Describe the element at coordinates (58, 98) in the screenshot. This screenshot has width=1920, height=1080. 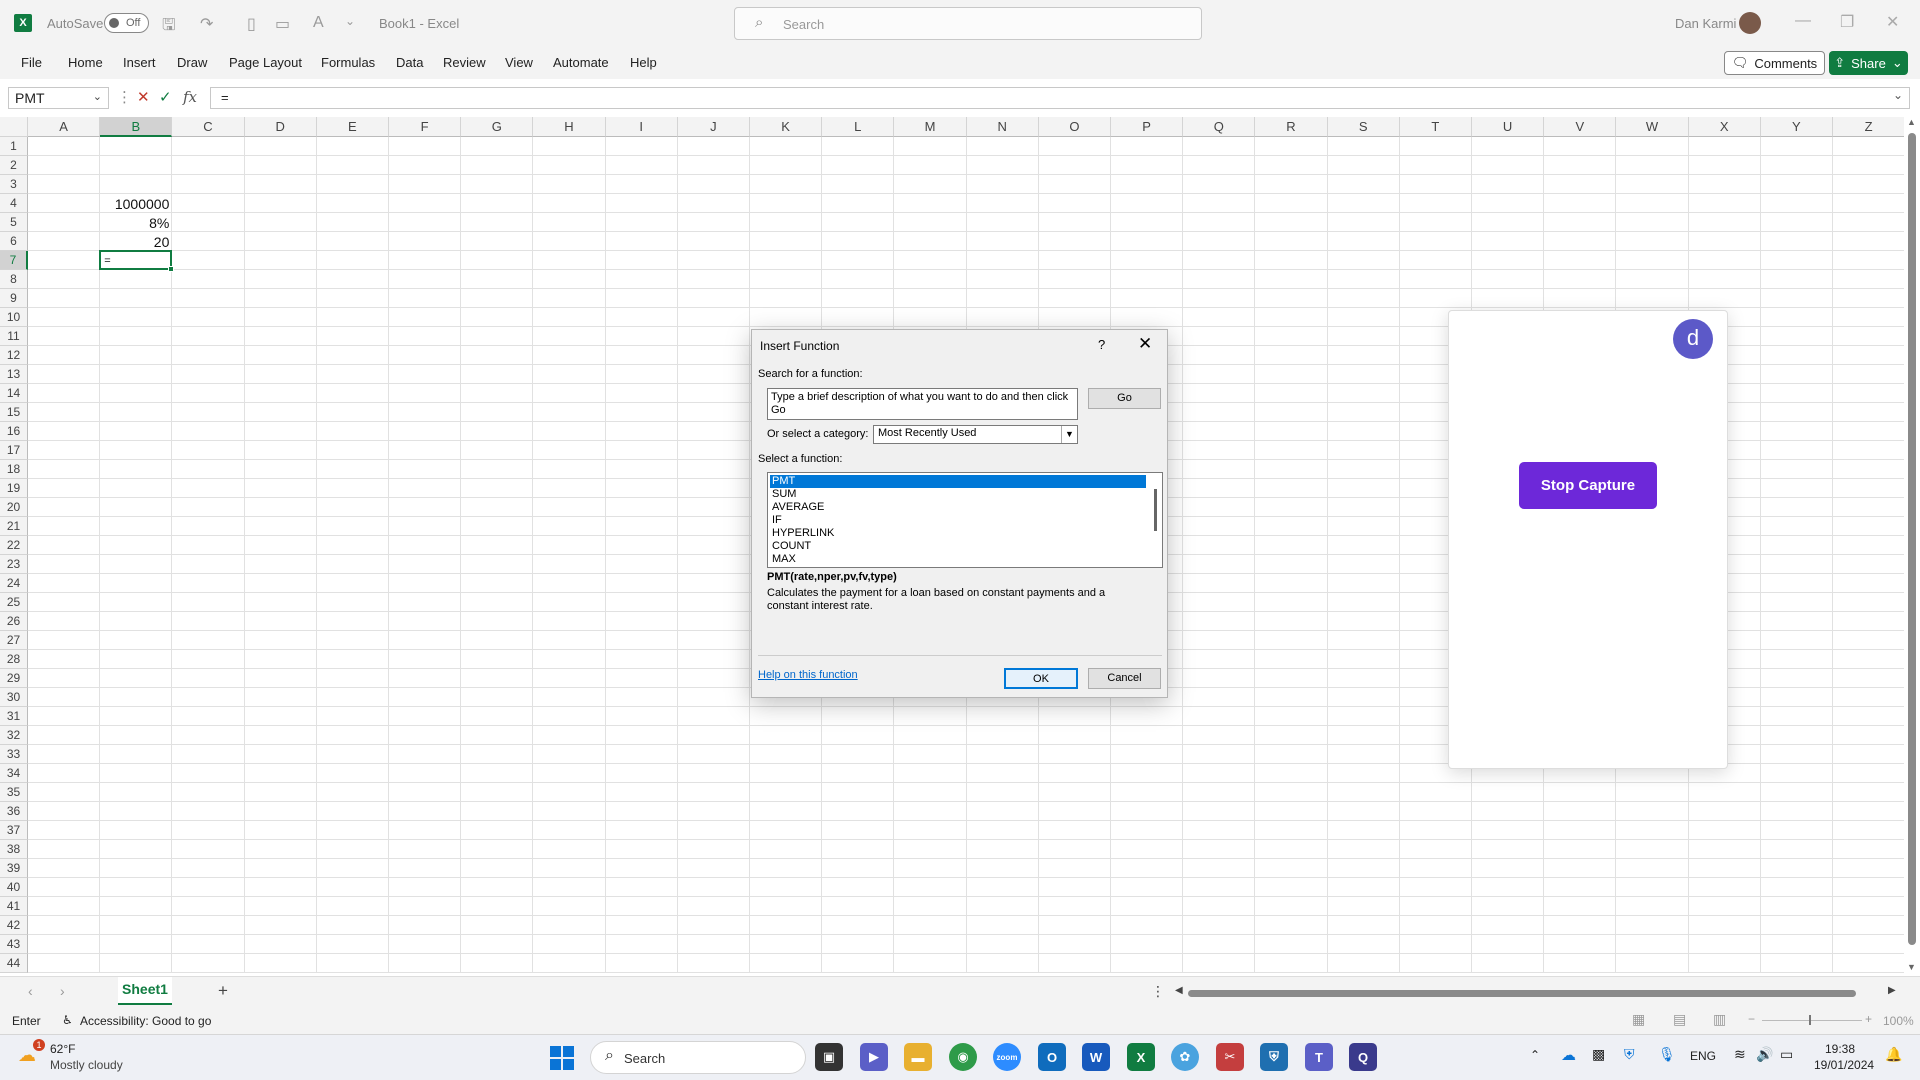
I see `name-box: PMT ⌄` at that location.